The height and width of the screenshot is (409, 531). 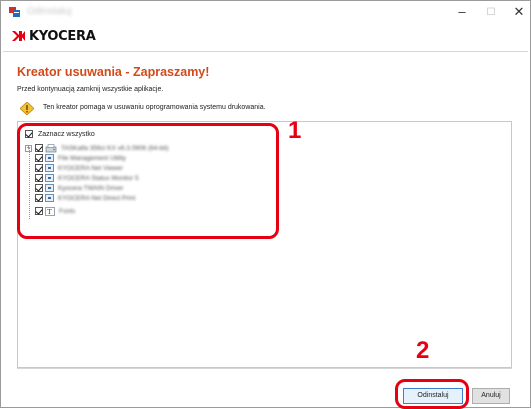 What do you see at coordinates (515, 13) in the screenshot?
I see `close-button: ✕` at bounding box center [515, 13].